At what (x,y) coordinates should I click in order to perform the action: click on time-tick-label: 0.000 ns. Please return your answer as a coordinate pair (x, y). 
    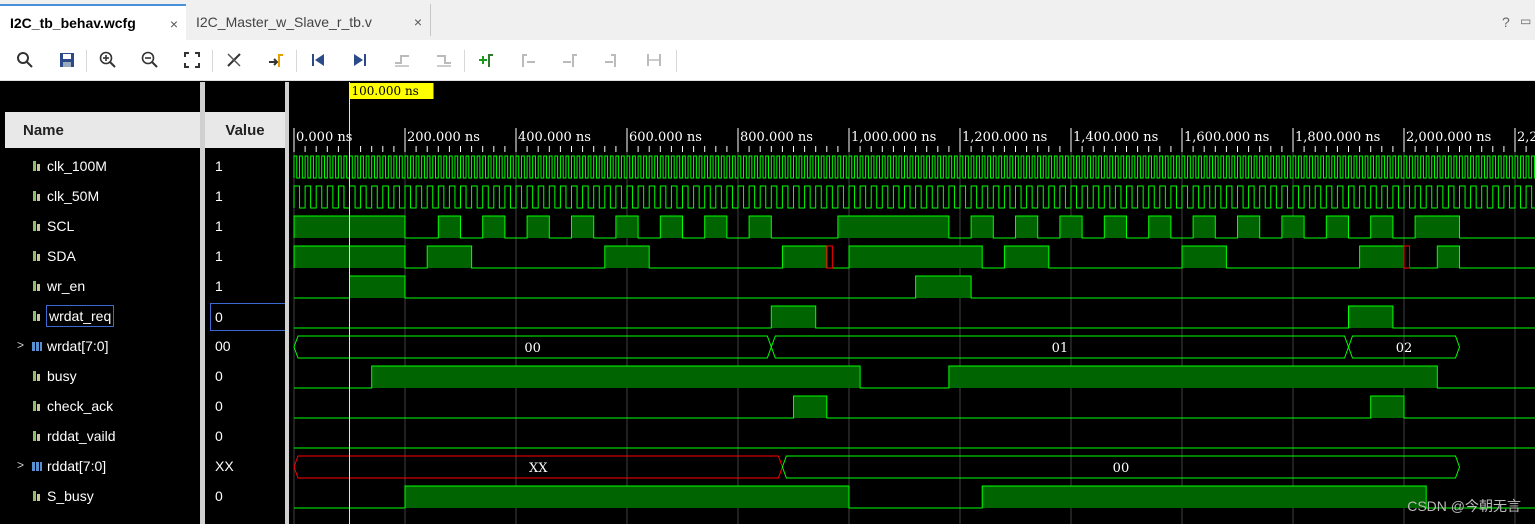
    Looking at the image, I should click on (324, 137).